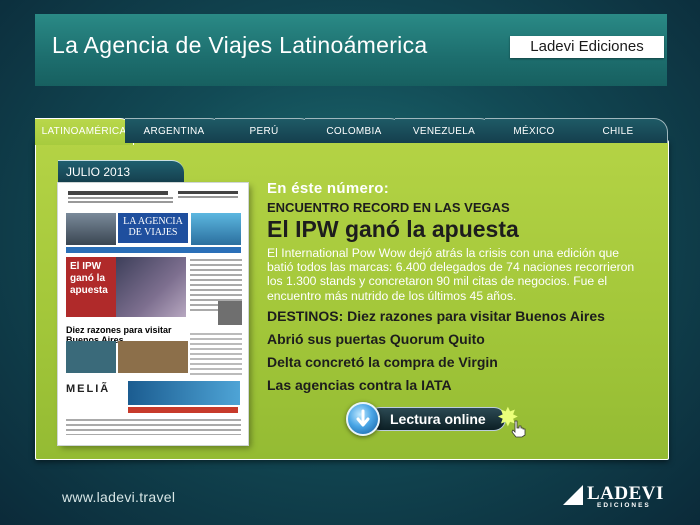 The width and height of the screenshot is (700, 525). I want to click on brand-label: Ladevi Ediciones, so click(587, 47).